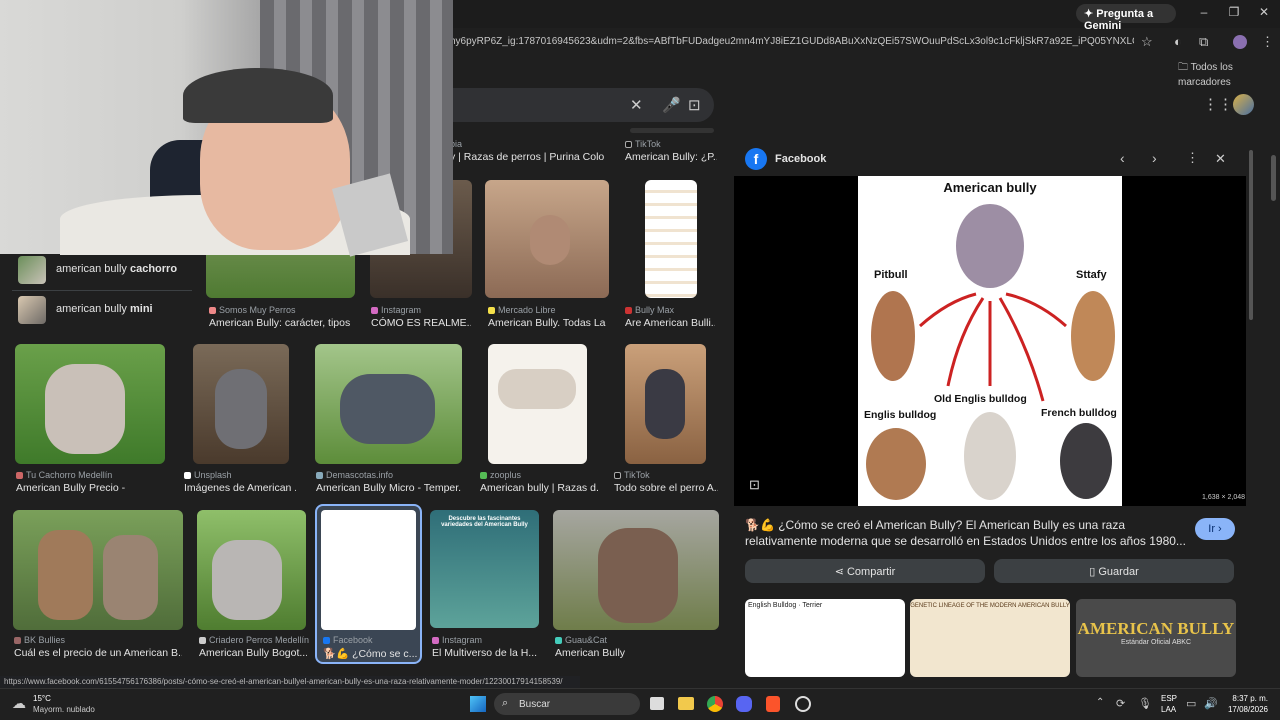 This screenshot has width=1280, height=720. I want to click on weather-temp: 15°C, so click(42, 698).